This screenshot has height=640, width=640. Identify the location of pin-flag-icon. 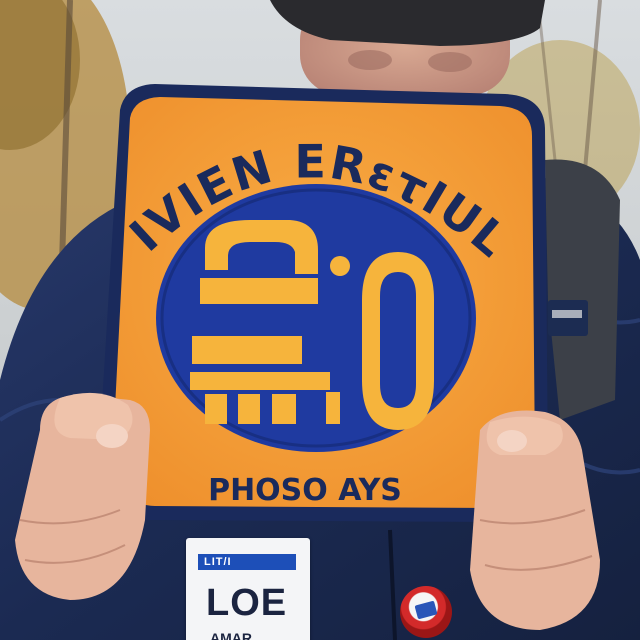
(426, 610).